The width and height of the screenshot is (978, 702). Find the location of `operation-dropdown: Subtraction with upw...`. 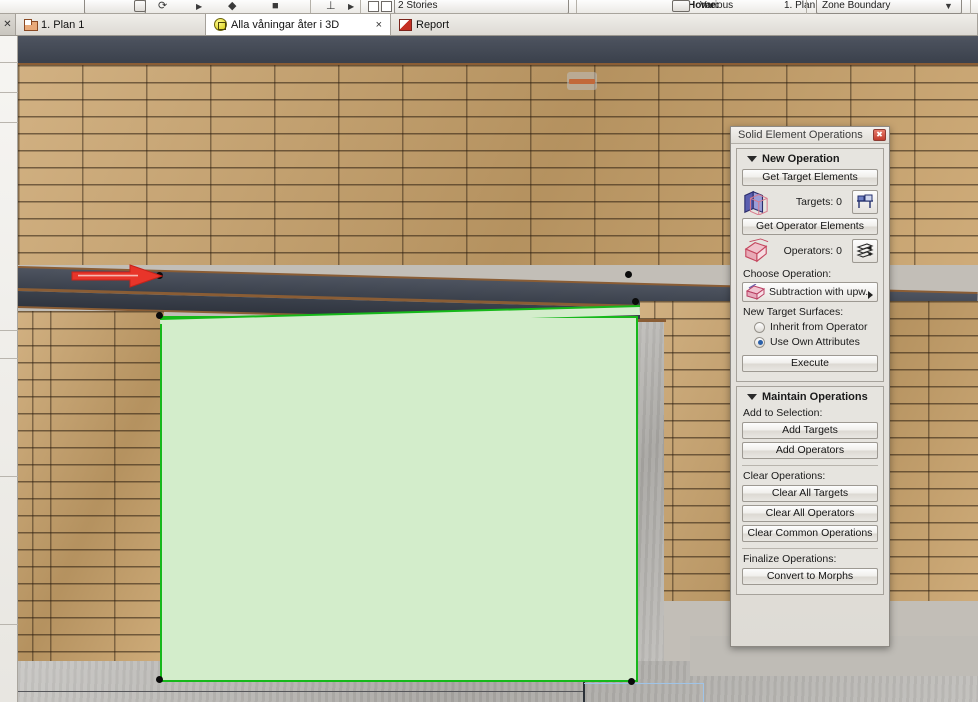

operation-dropdown: Subtraction with upw... is located at coordinates (810, 292).